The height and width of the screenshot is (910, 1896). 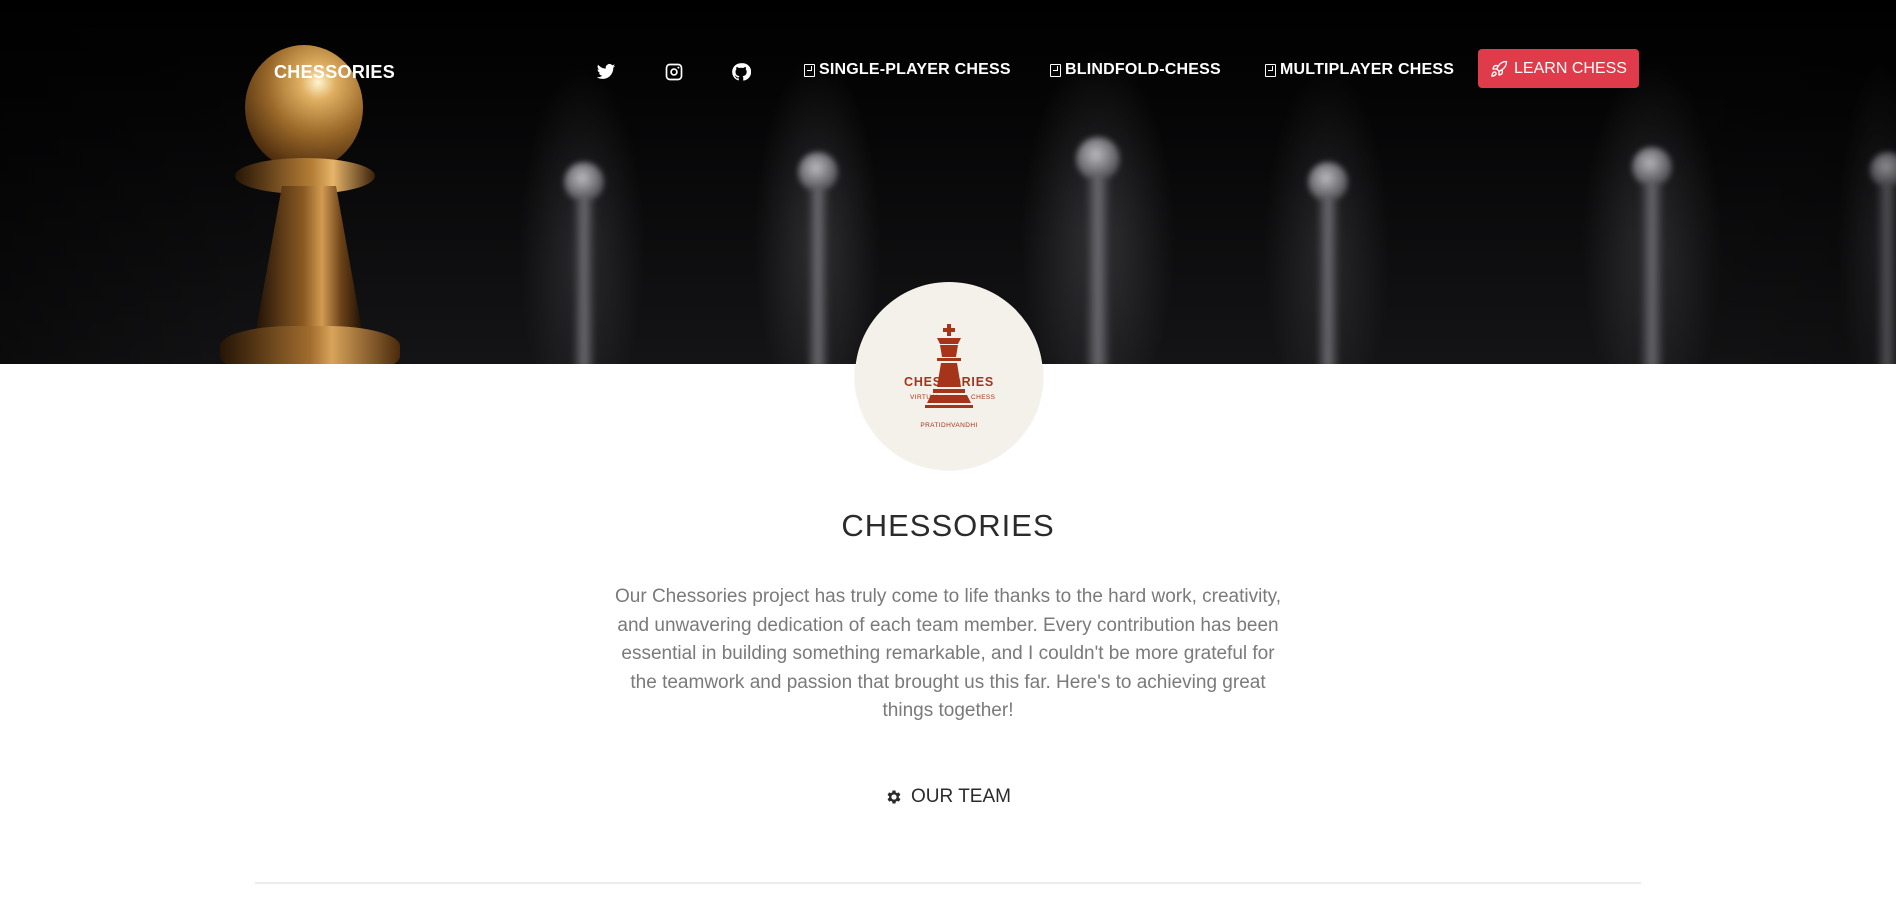 I want to click on logo-name: CHESSORIES, so click(x=949, y=382).